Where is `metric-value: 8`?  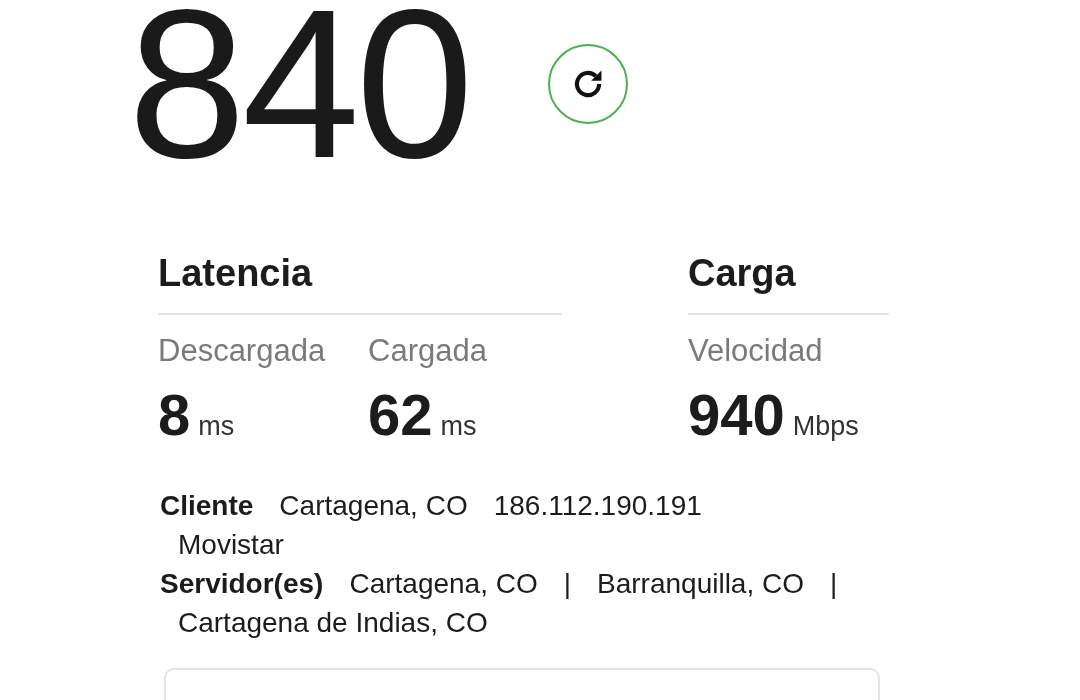
metric-value: 8 is located at coordinates (174, 414).